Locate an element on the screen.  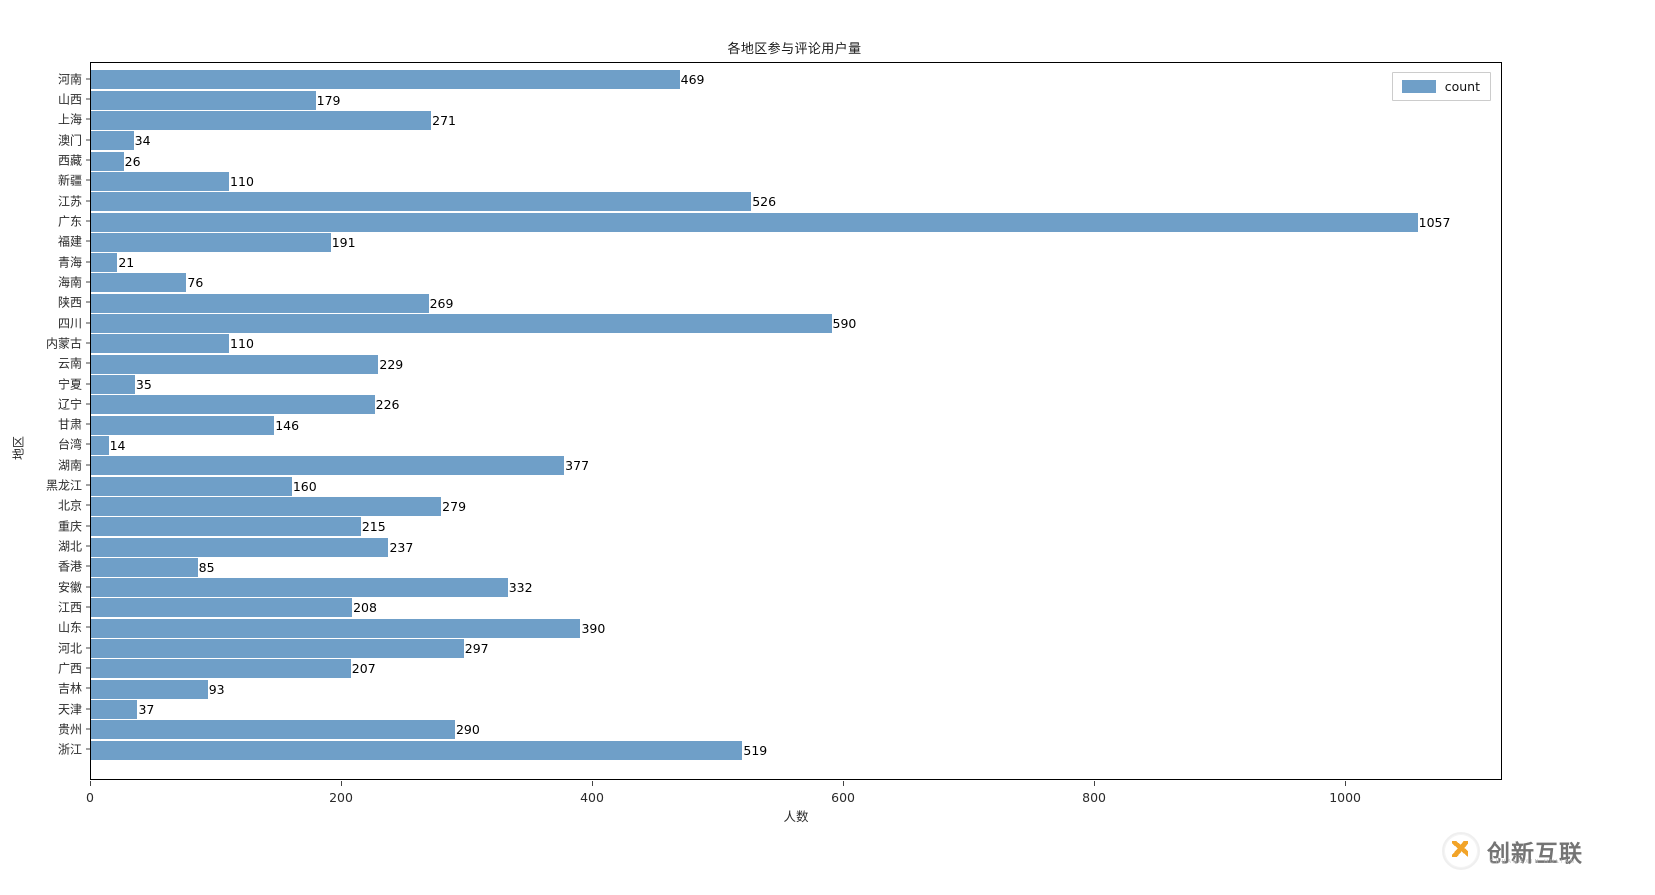
bar-row: 160 is located at coordinates (204, 486).